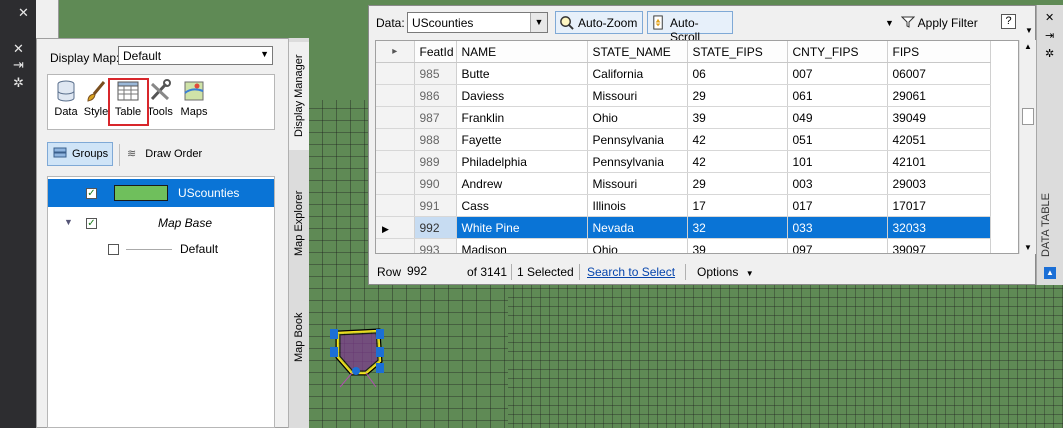 This screenshot has width=1063, height=428. What do you see at coordinates (939, 73) in the screenshot?
I see `table-cell: 06007` at bounding box center [939, 73].